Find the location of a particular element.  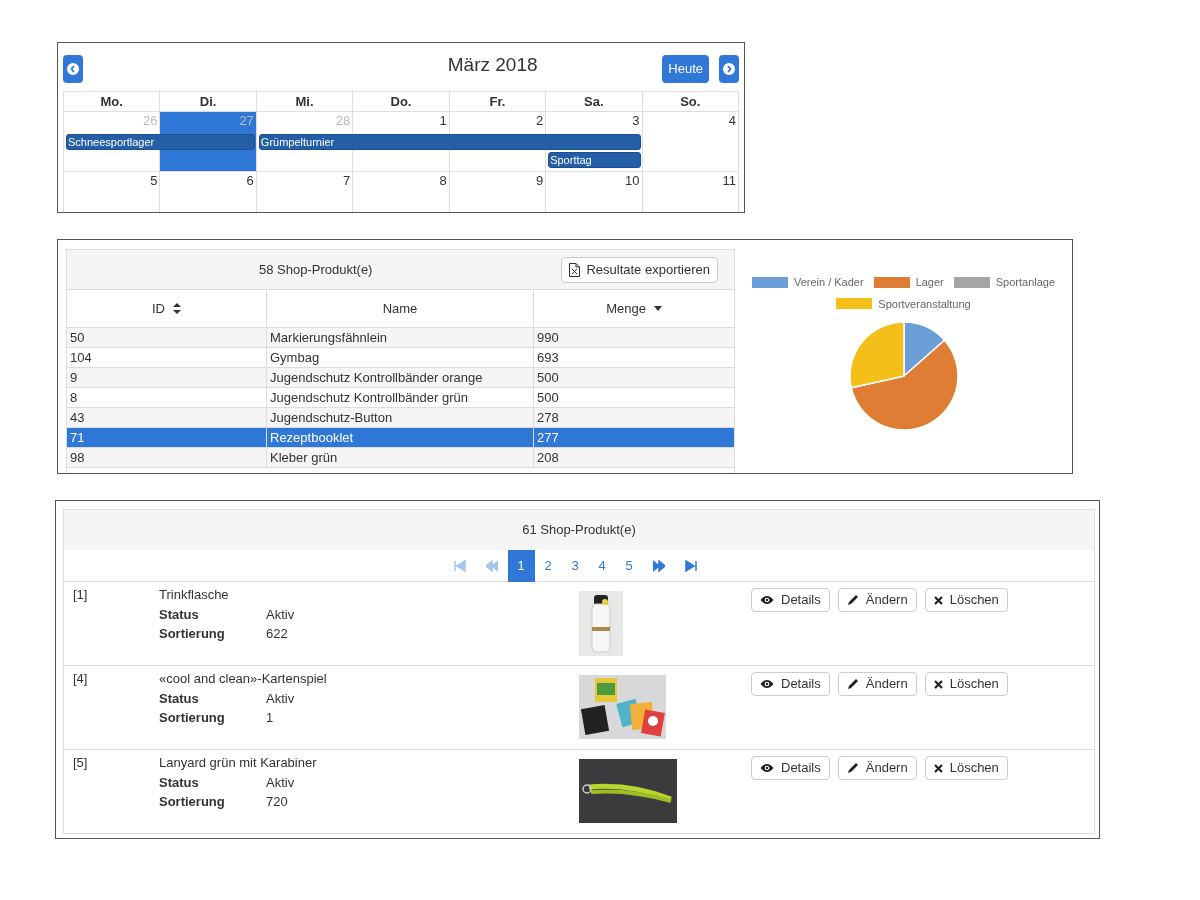

legend-item: Verein / Kader is located at coordinates (807, 282).